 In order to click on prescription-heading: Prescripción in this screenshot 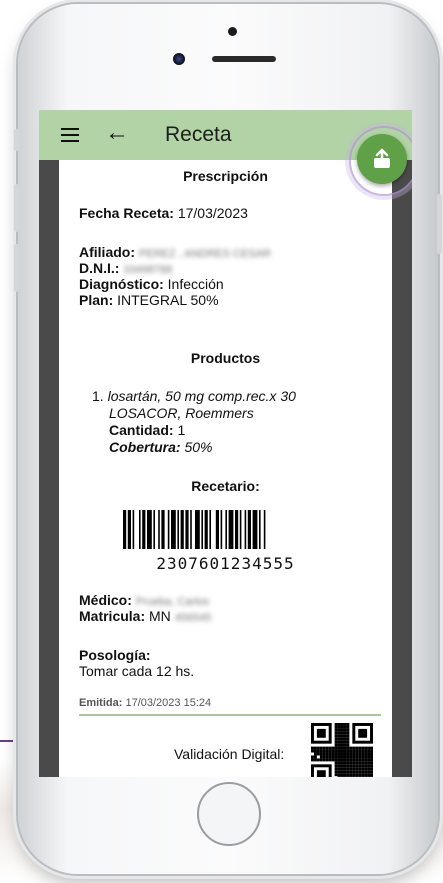, I will do `click(225, 176)`.